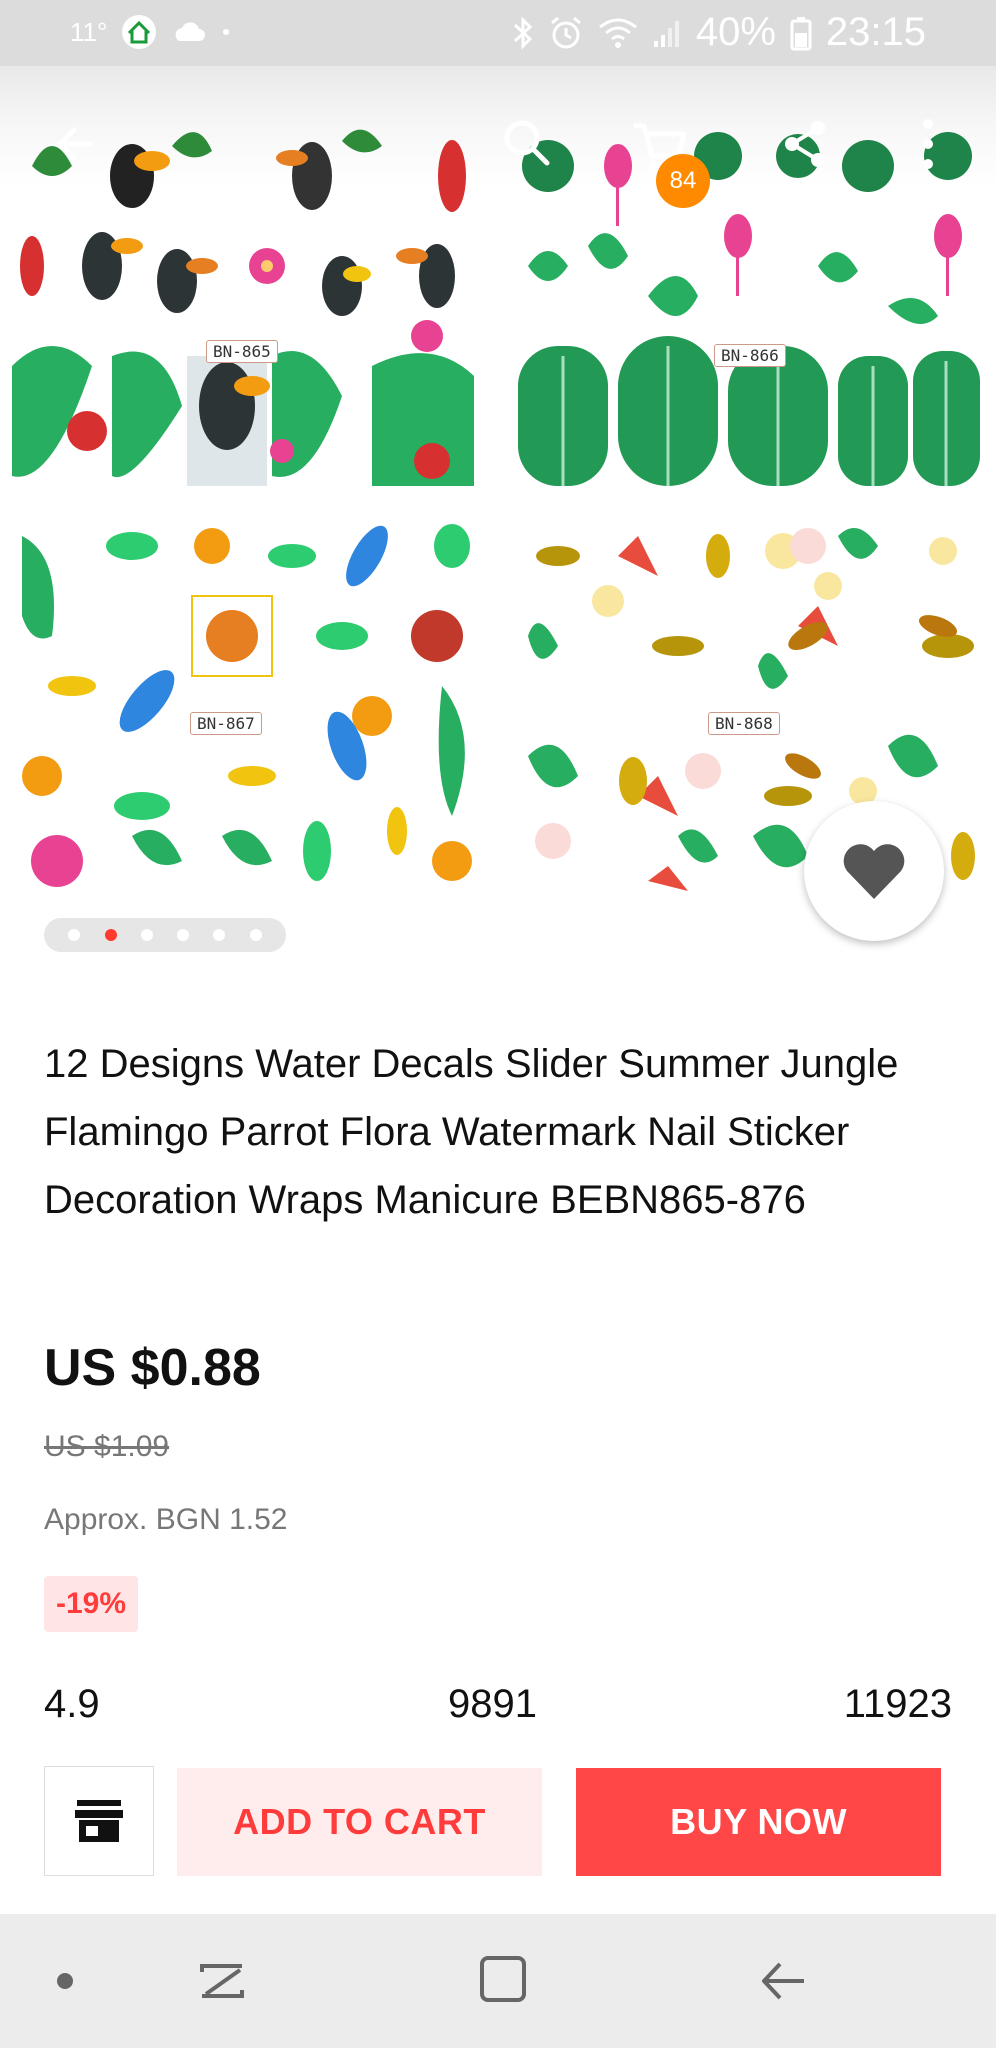  I want to click on home-button, so click(503, 1981).